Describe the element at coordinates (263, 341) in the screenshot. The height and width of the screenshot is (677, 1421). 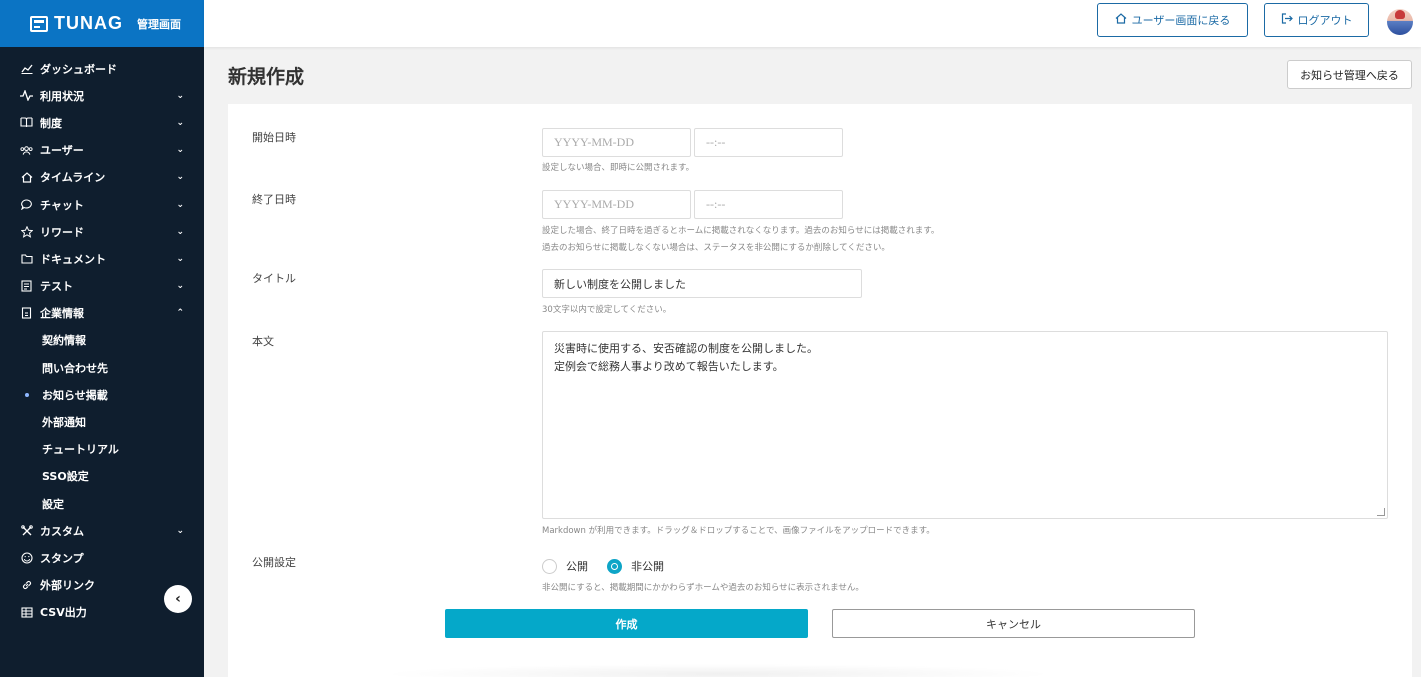
I see `body-label: 本文` at that location.